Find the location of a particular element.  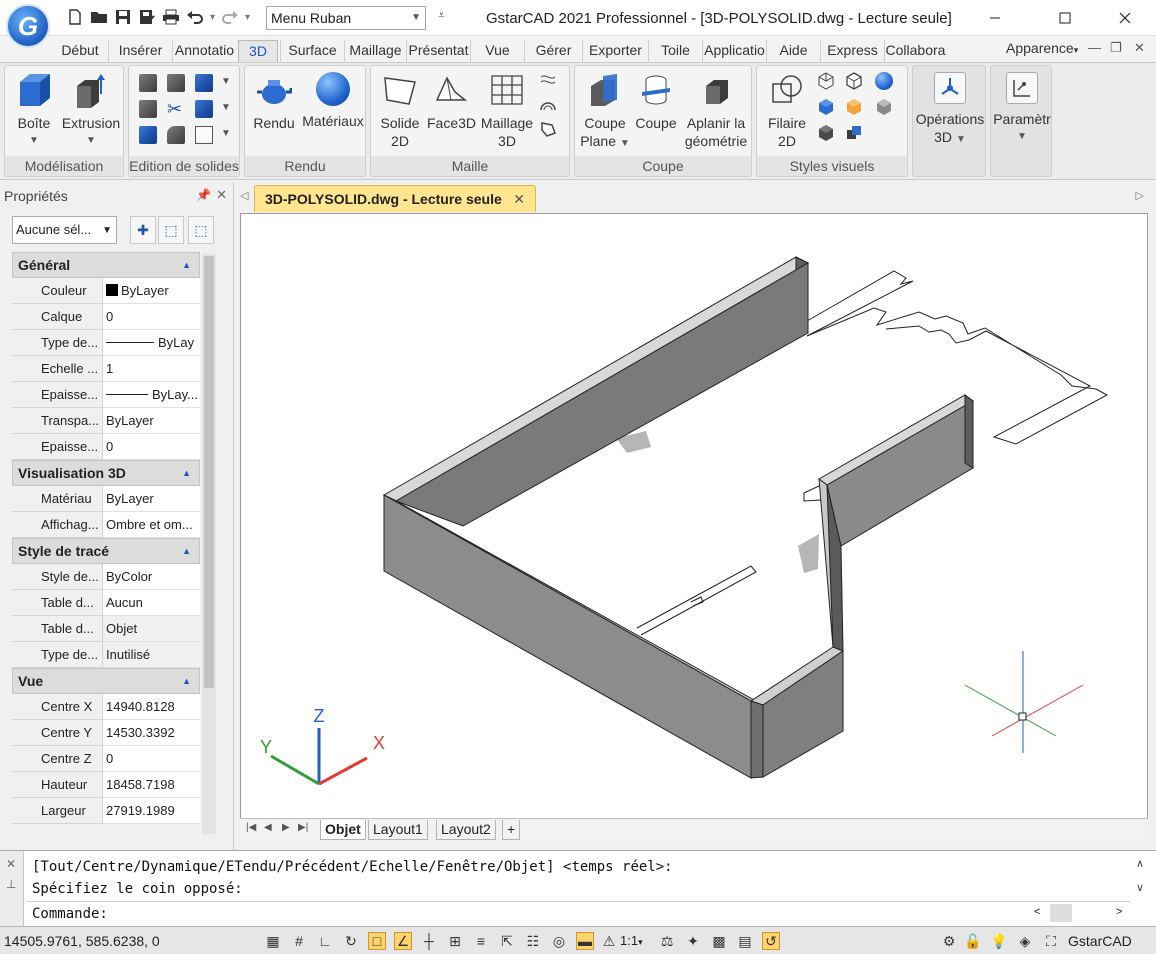

otrack-icon: ∠ is located at coordinates (403, 941).